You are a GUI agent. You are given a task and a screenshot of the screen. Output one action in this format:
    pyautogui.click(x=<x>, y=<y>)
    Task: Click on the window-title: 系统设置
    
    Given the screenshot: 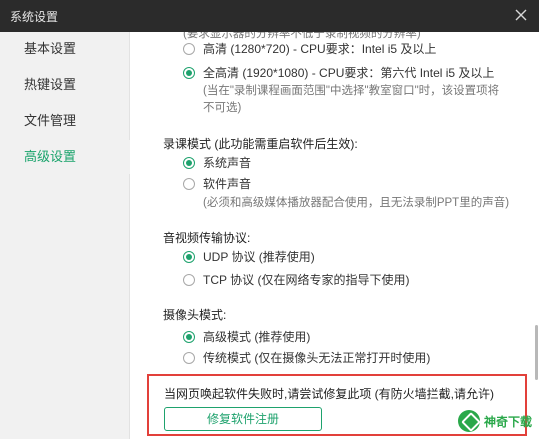 What is the action you would take?
    pyautogui.click(x=34, y=17)
    